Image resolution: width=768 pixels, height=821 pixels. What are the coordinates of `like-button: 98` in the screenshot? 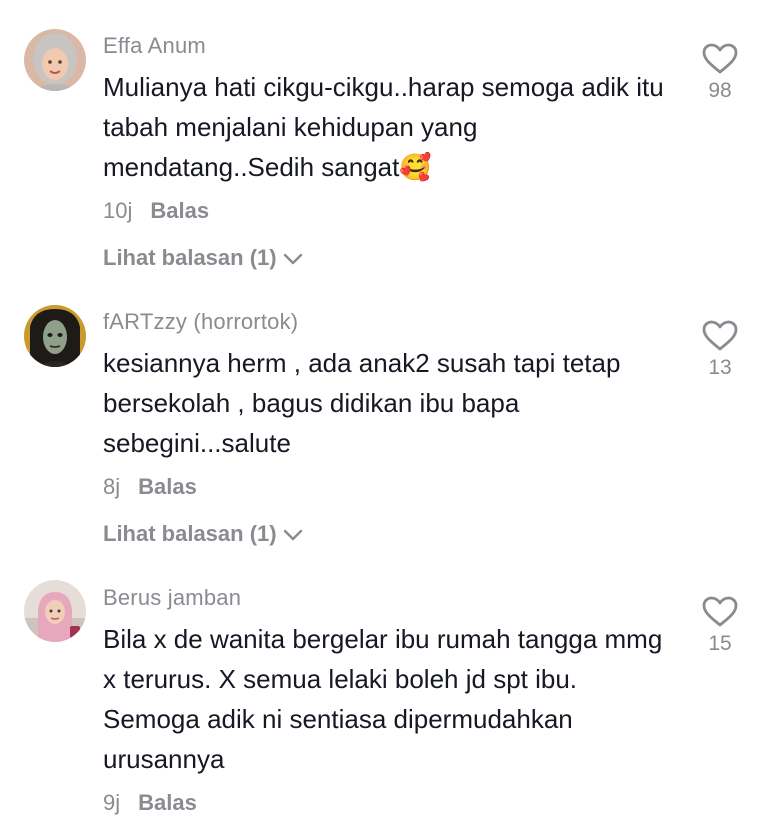 It's located at (720, 73).